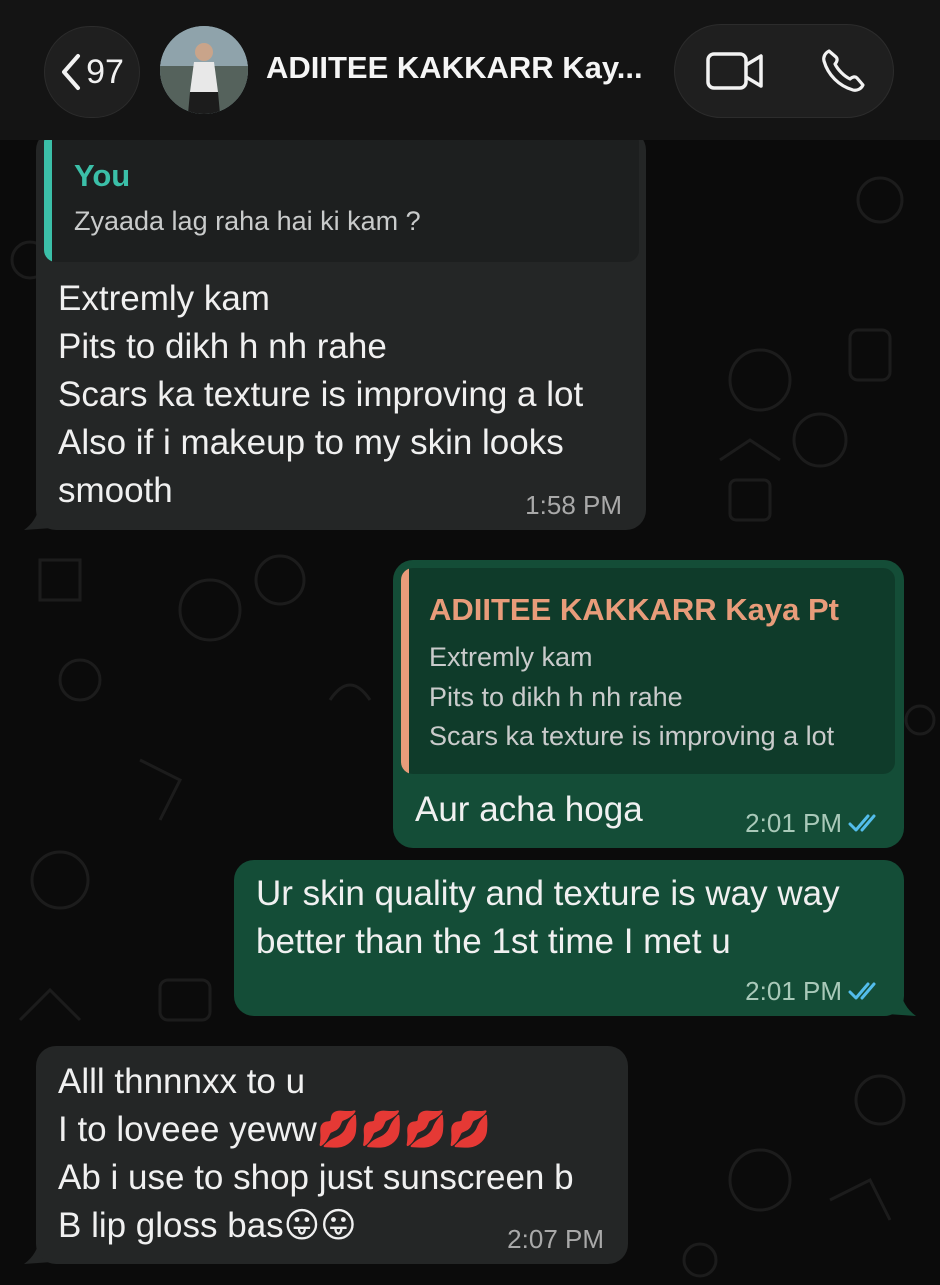 This screenshot has height=1285, width=940. What do you see at coordinates (784, 71) in the screenshot?
I see `call-actions` at bounding box center [784, 71].